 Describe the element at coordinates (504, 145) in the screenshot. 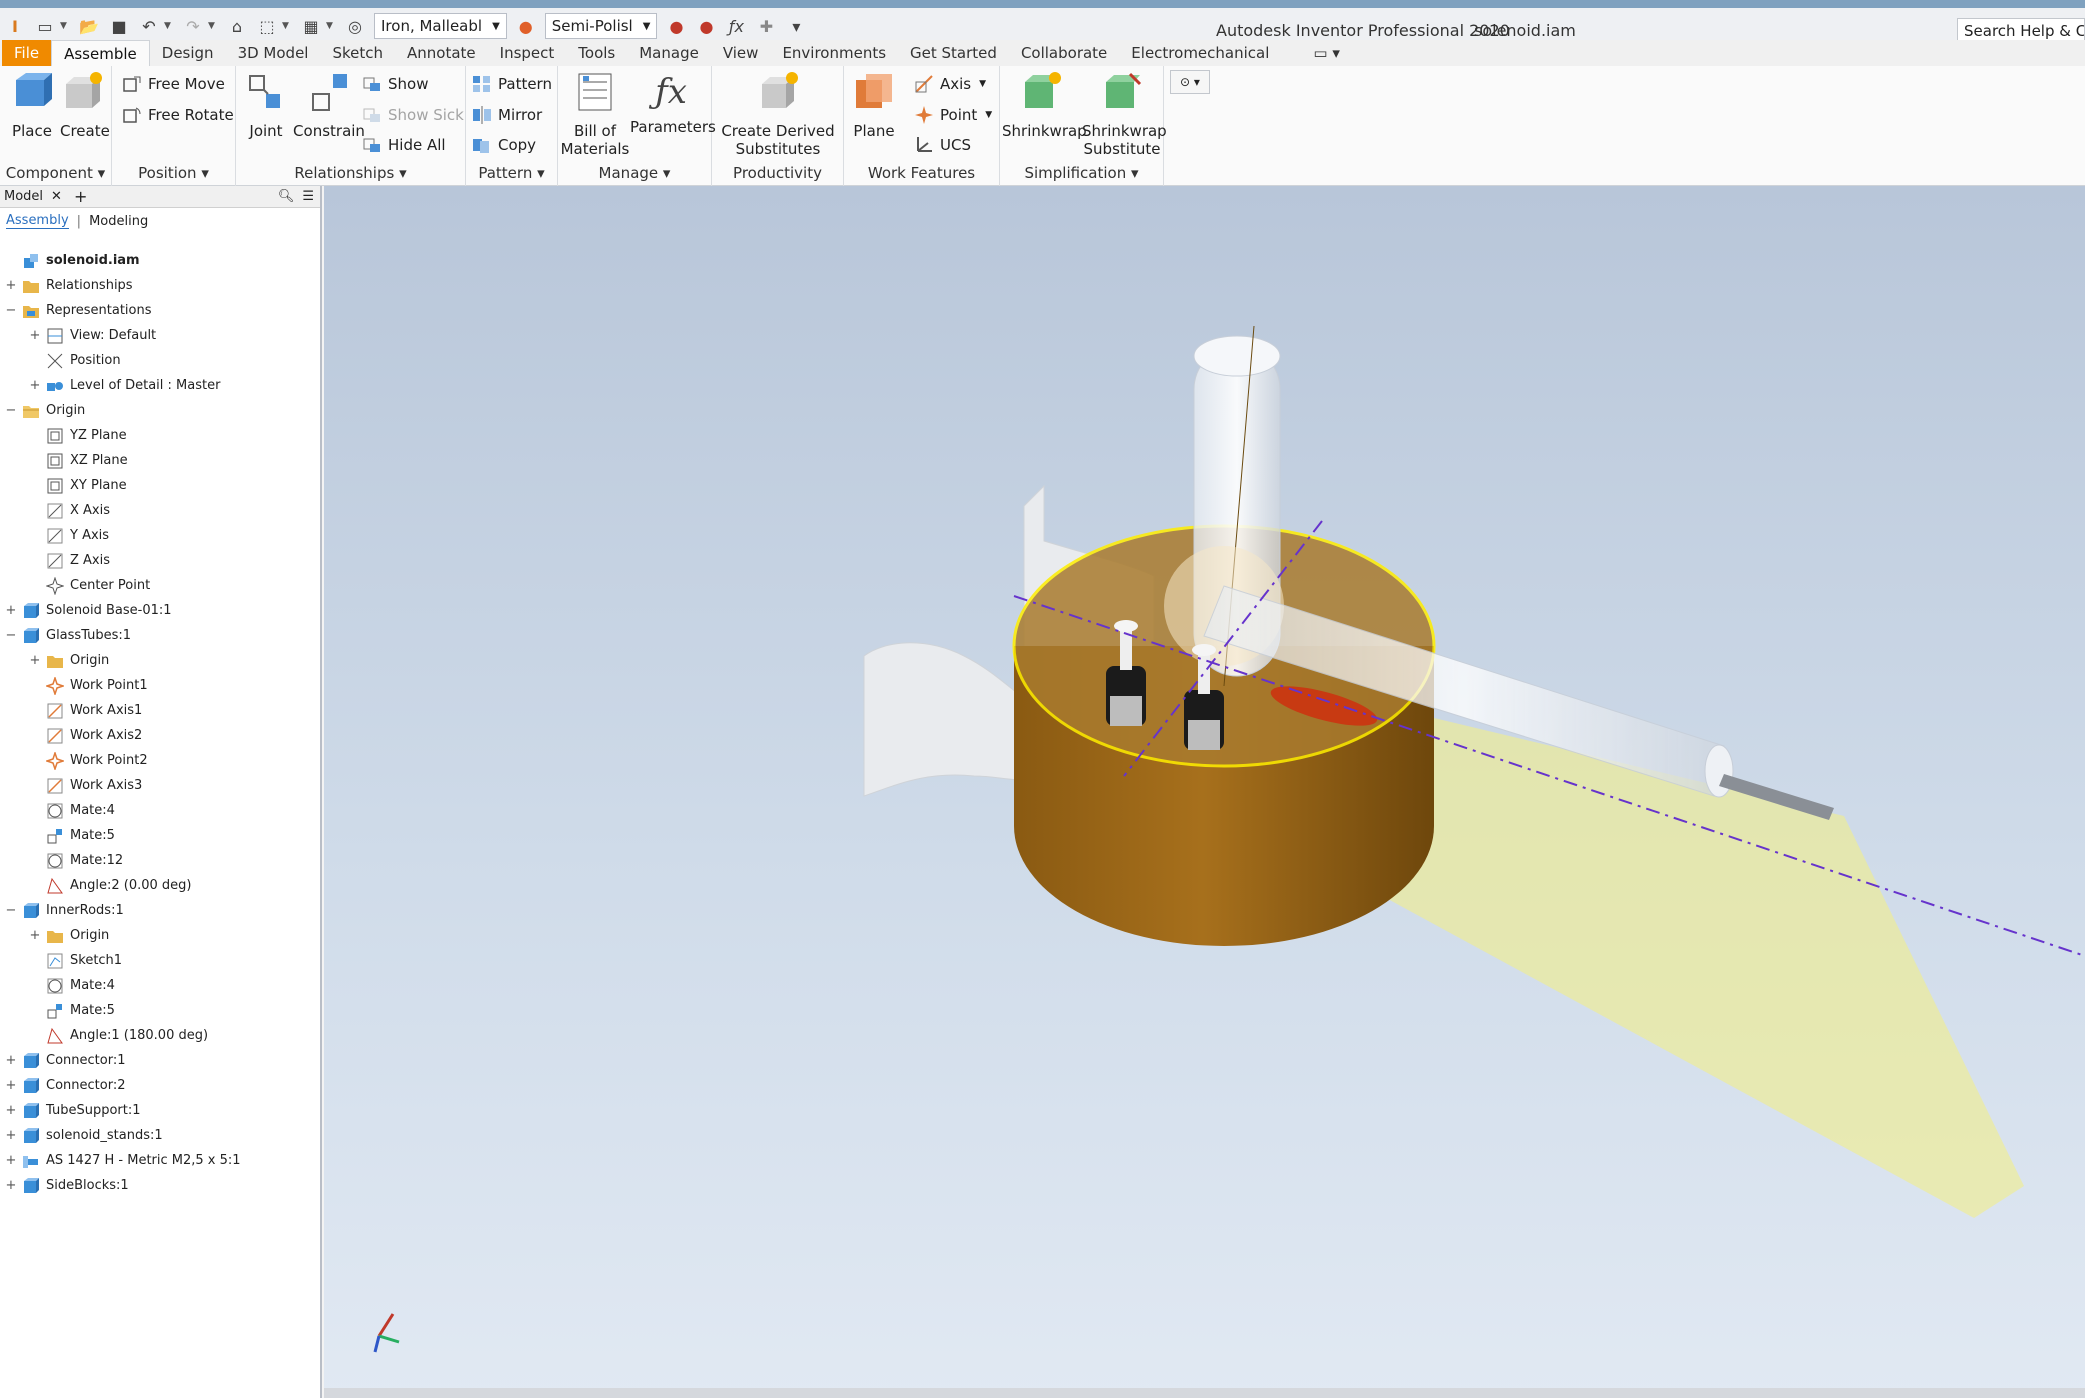

I see `copy-button: Copy` at that location.